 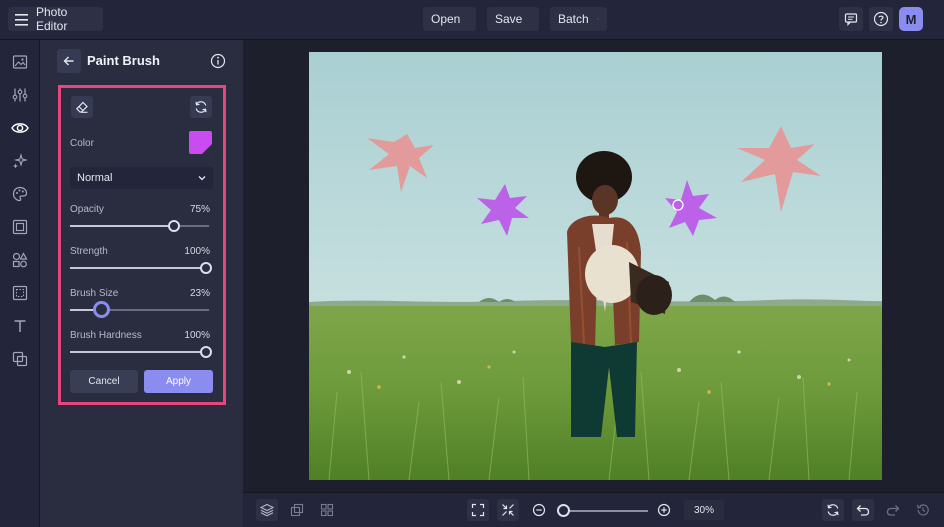 I want to click on redo-button, so click(x=893, y=510).